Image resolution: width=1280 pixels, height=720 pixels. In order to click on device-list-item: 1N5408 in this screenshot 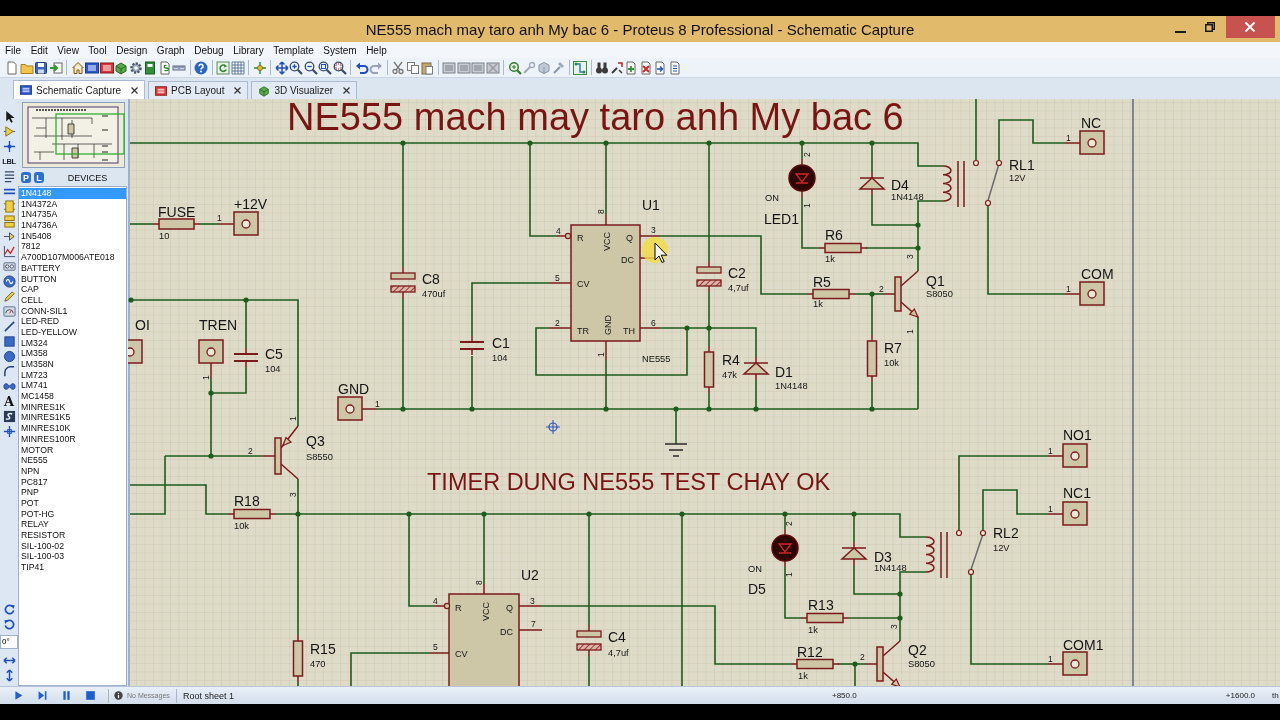, I will do `click(72, 236)`.